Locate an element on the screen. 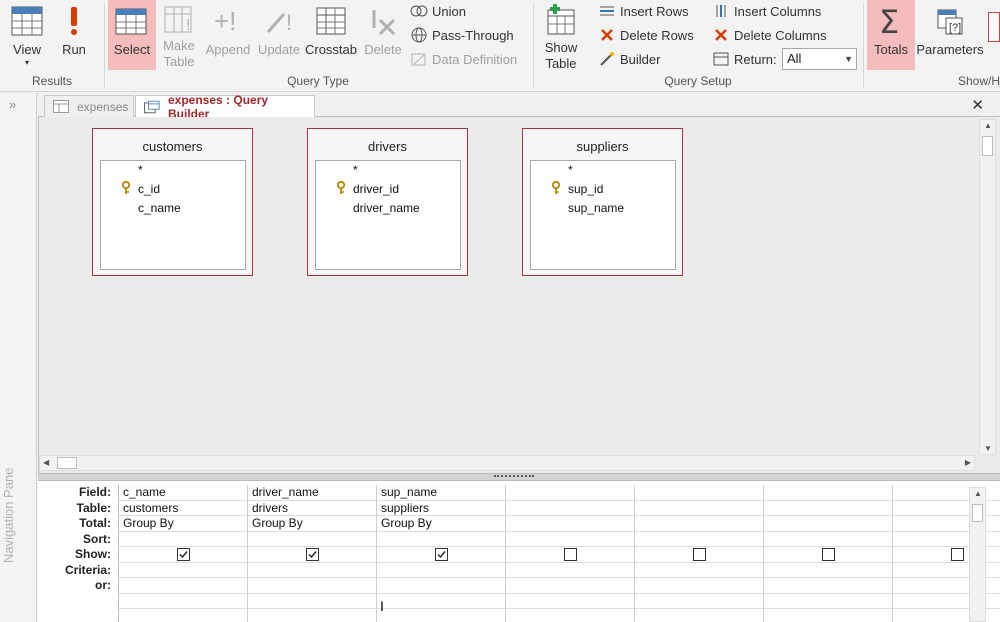  delete-rows-button: Delete Rows is located at coordinates (646, 35).